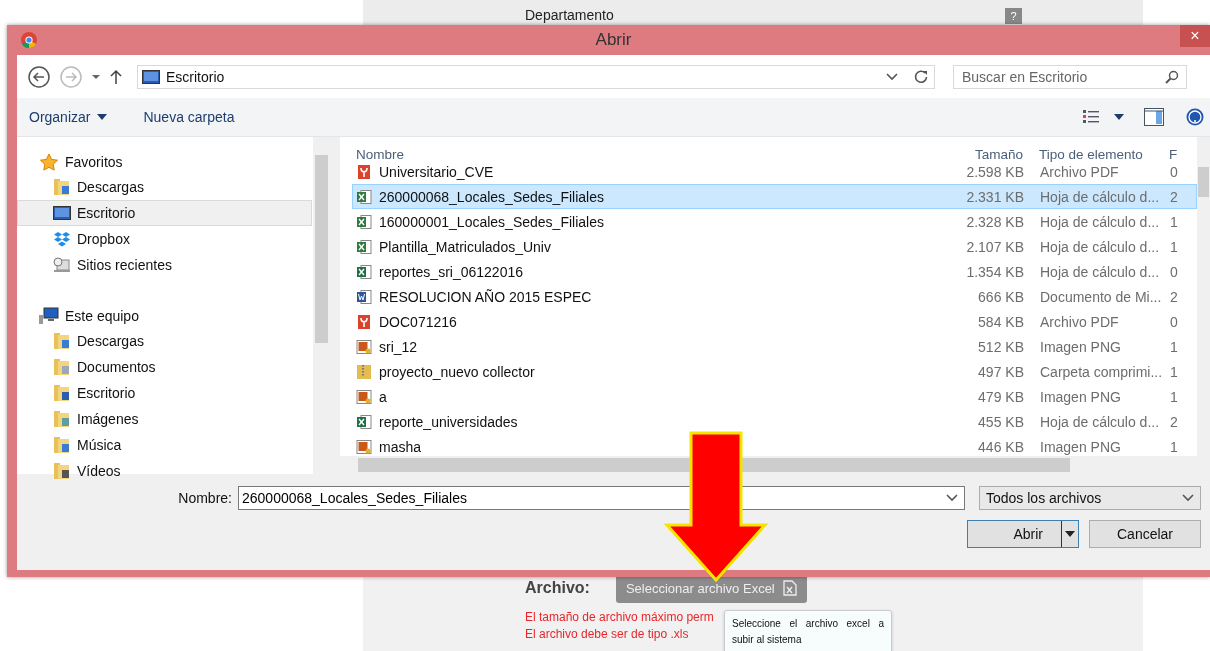 This screenshot has width=1210, height=651. I want to click on field-label: Archivo:, so click(557, 588).